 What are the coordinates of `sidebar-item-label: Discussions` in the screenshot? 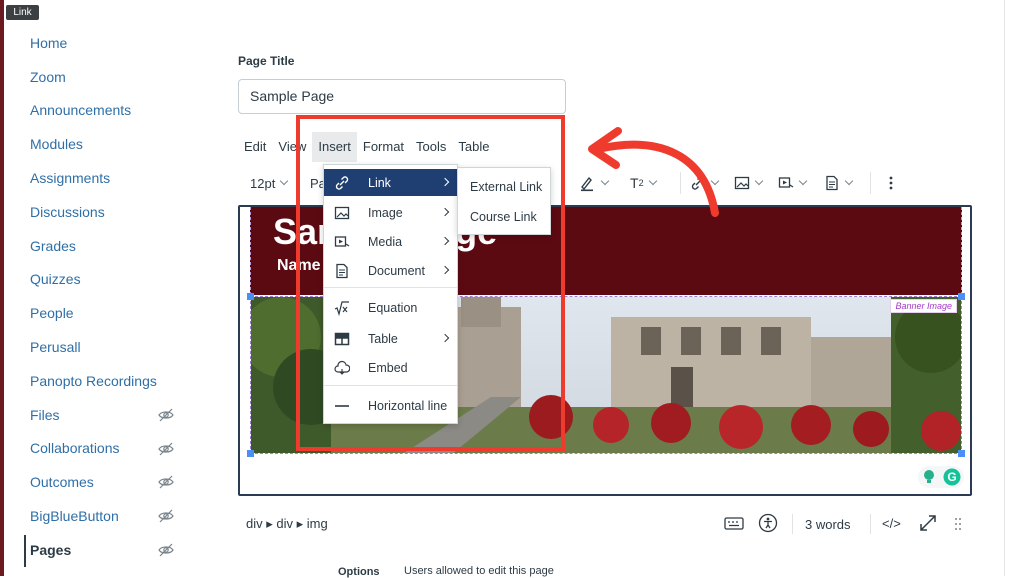 It's located at (67, 211).